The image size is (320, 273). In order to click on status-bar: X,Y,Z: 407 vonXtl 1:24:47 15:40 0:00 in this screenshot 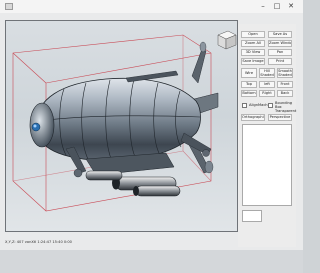, I will do `click(38, 242)`.